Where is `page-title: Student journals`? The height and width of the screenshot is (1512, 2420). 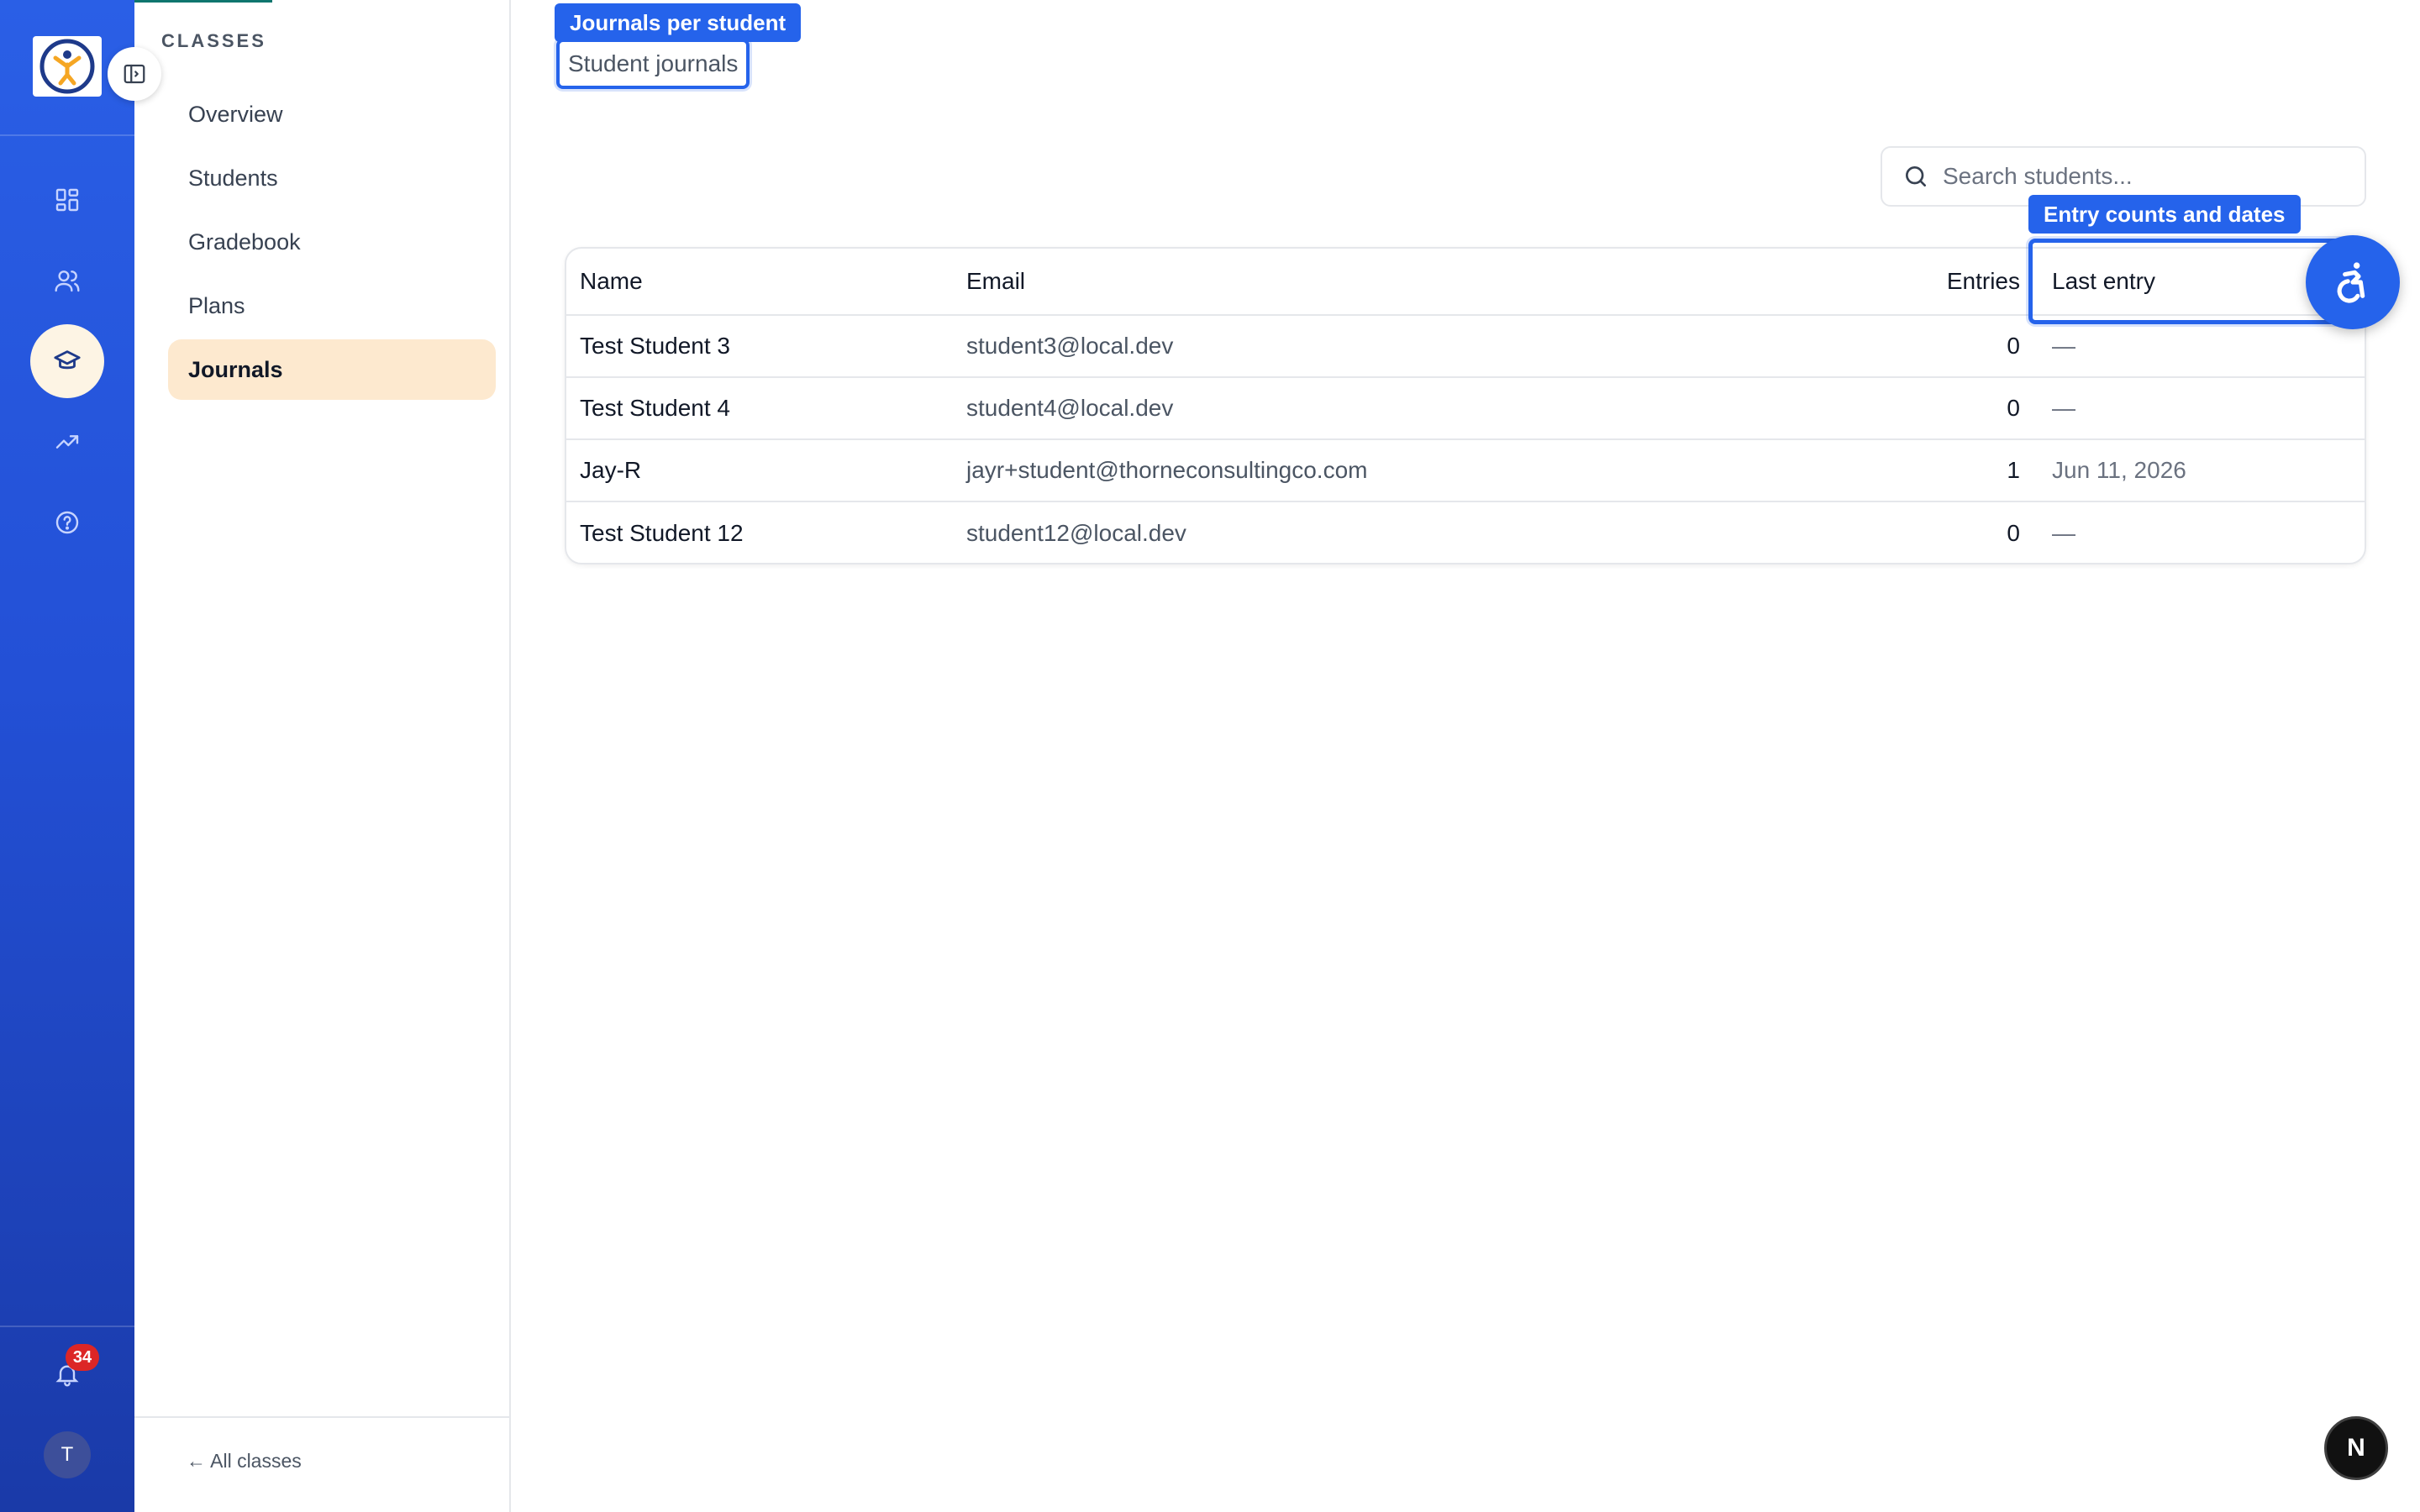 page-title: Student journals is located at coordinates (653, 64).